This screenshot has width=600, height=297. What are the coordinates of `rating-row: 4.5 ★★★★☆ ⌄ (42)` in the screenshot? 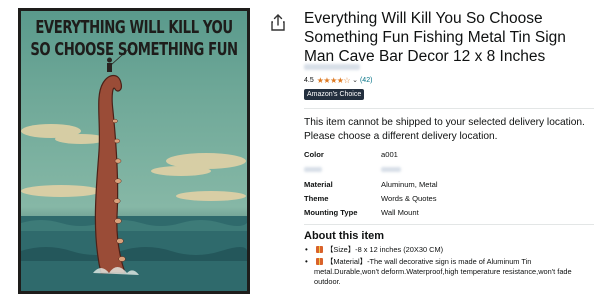 It's located at (338, 80).